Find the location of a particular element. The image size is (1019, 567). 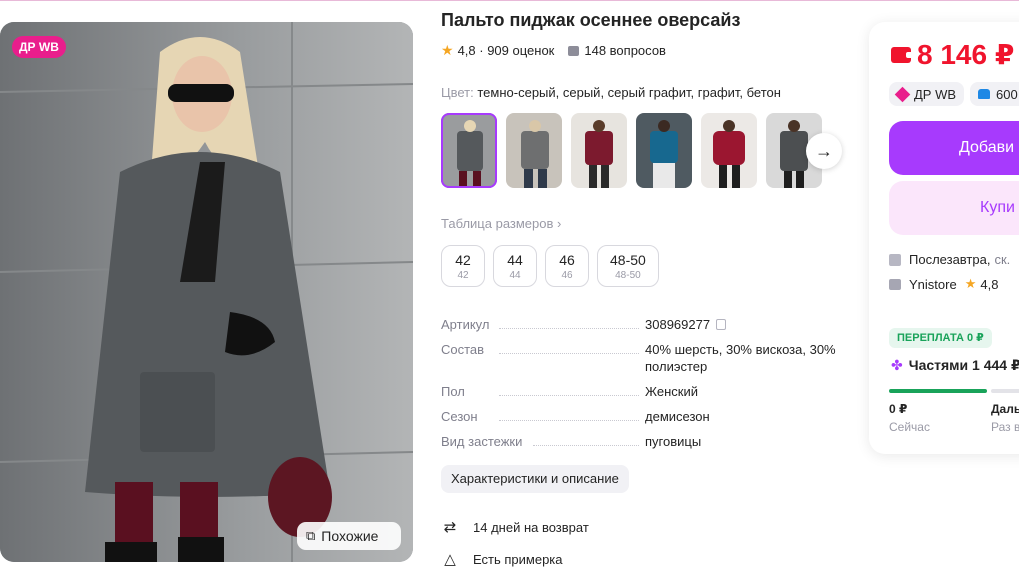

spec-row: Вид застежки пуговицы is located at coordinates (643, 441).